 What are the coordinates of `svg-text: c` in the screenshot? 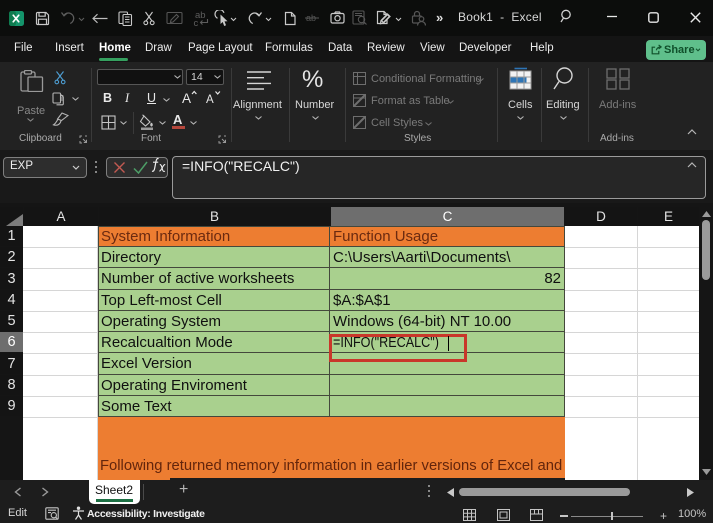 It's located at (196, 22).